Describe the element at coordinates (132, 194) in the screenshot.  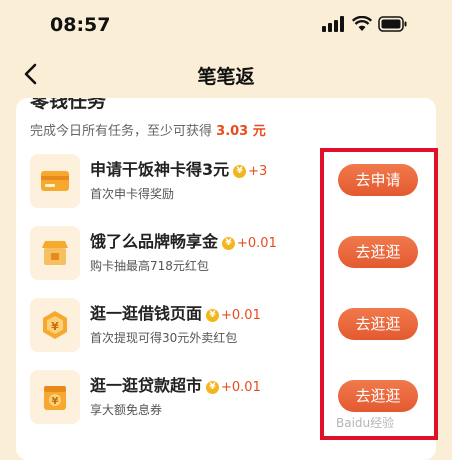
I see `task-subtitle: 首次申卡得奖励` at that location.